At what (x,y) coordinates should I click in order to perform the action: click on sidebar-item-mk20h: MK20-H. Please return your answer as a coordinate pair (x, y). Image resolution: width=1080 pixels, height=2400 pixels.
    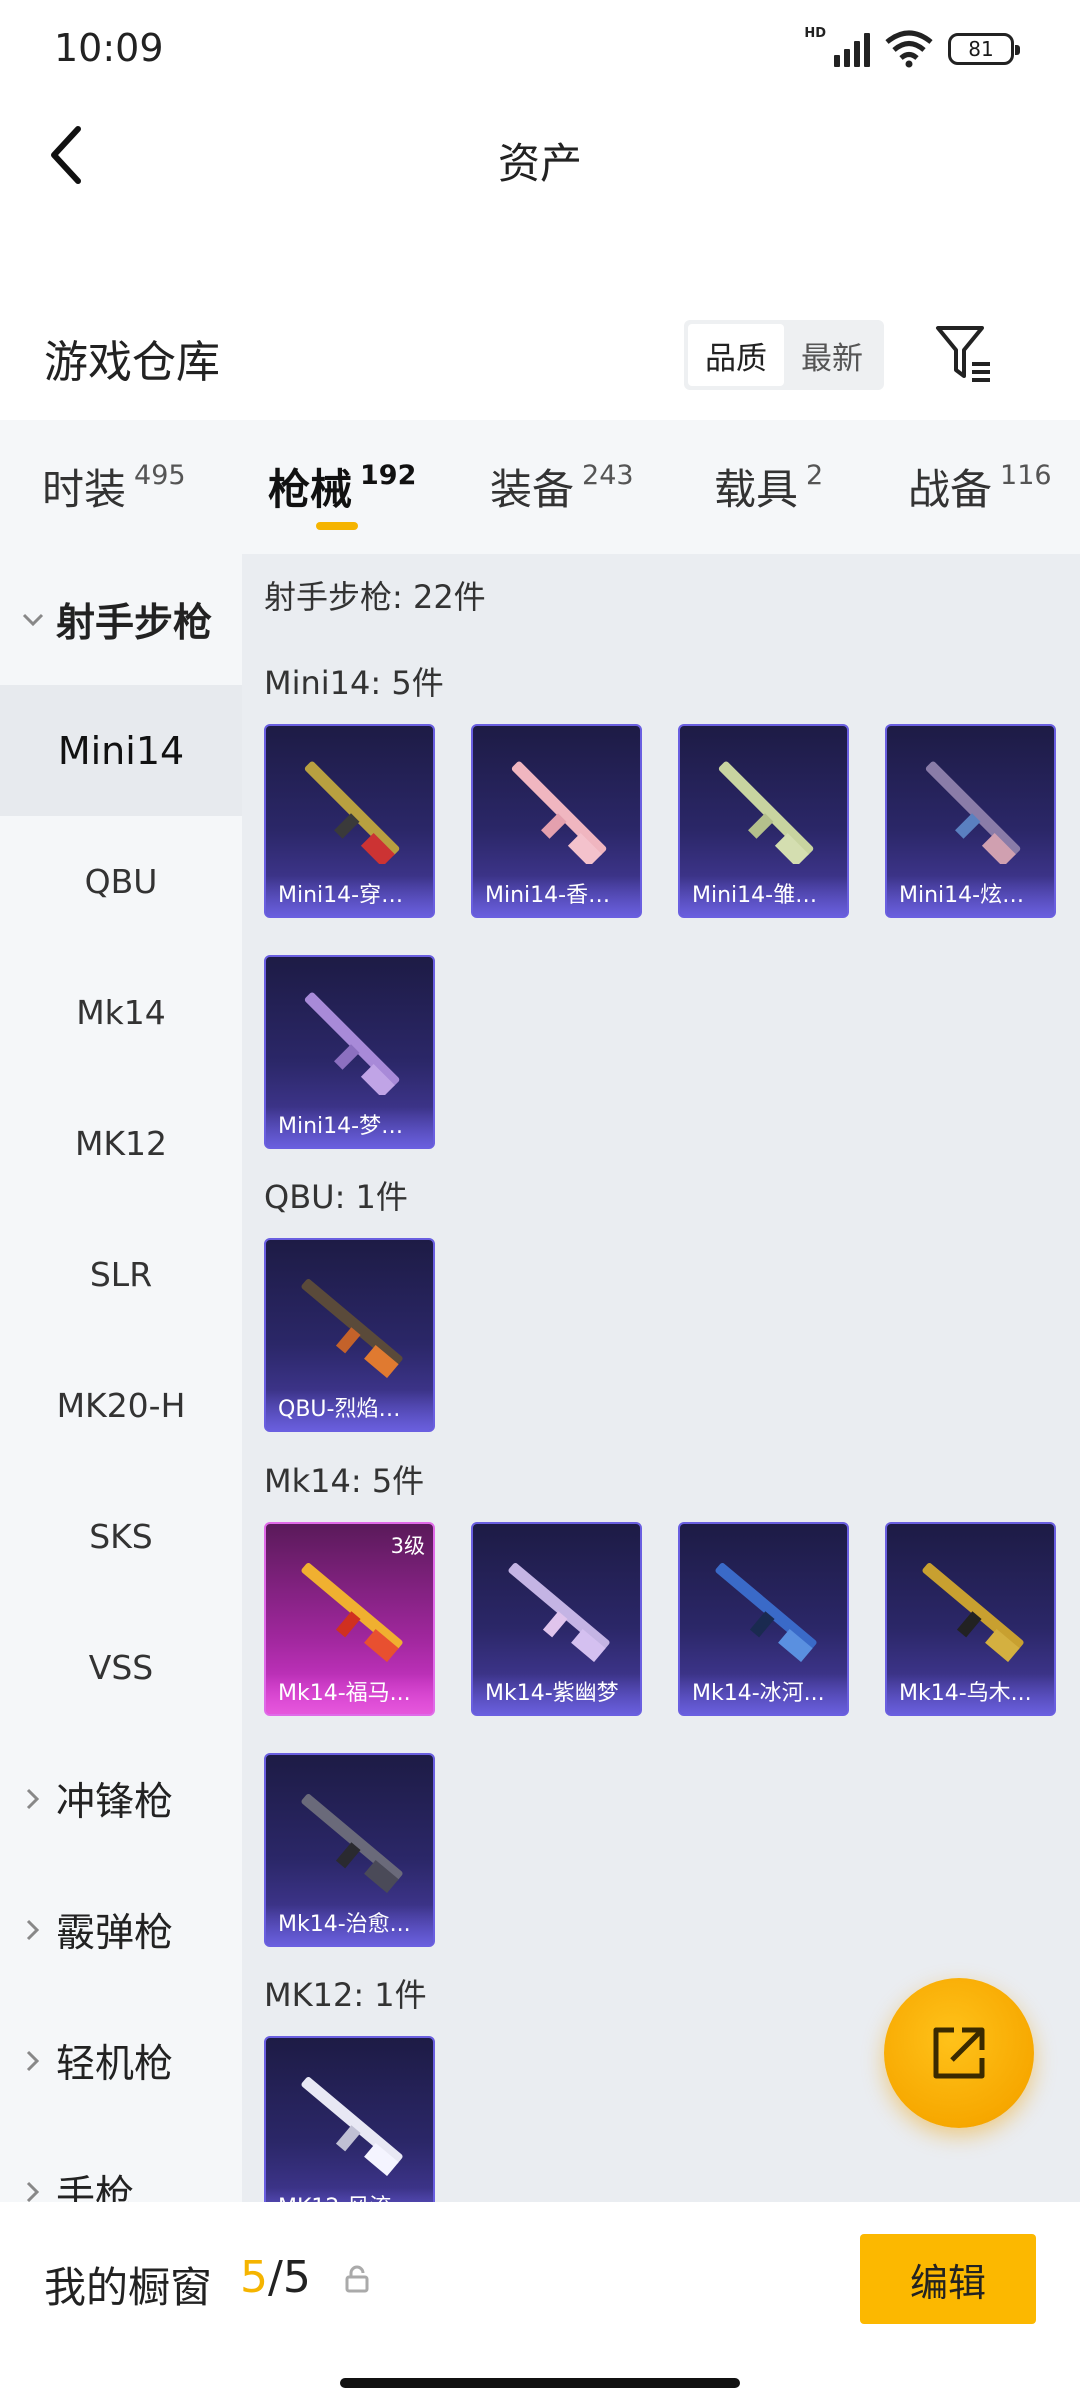
    Looking at the image, I should click on (121, 1405).